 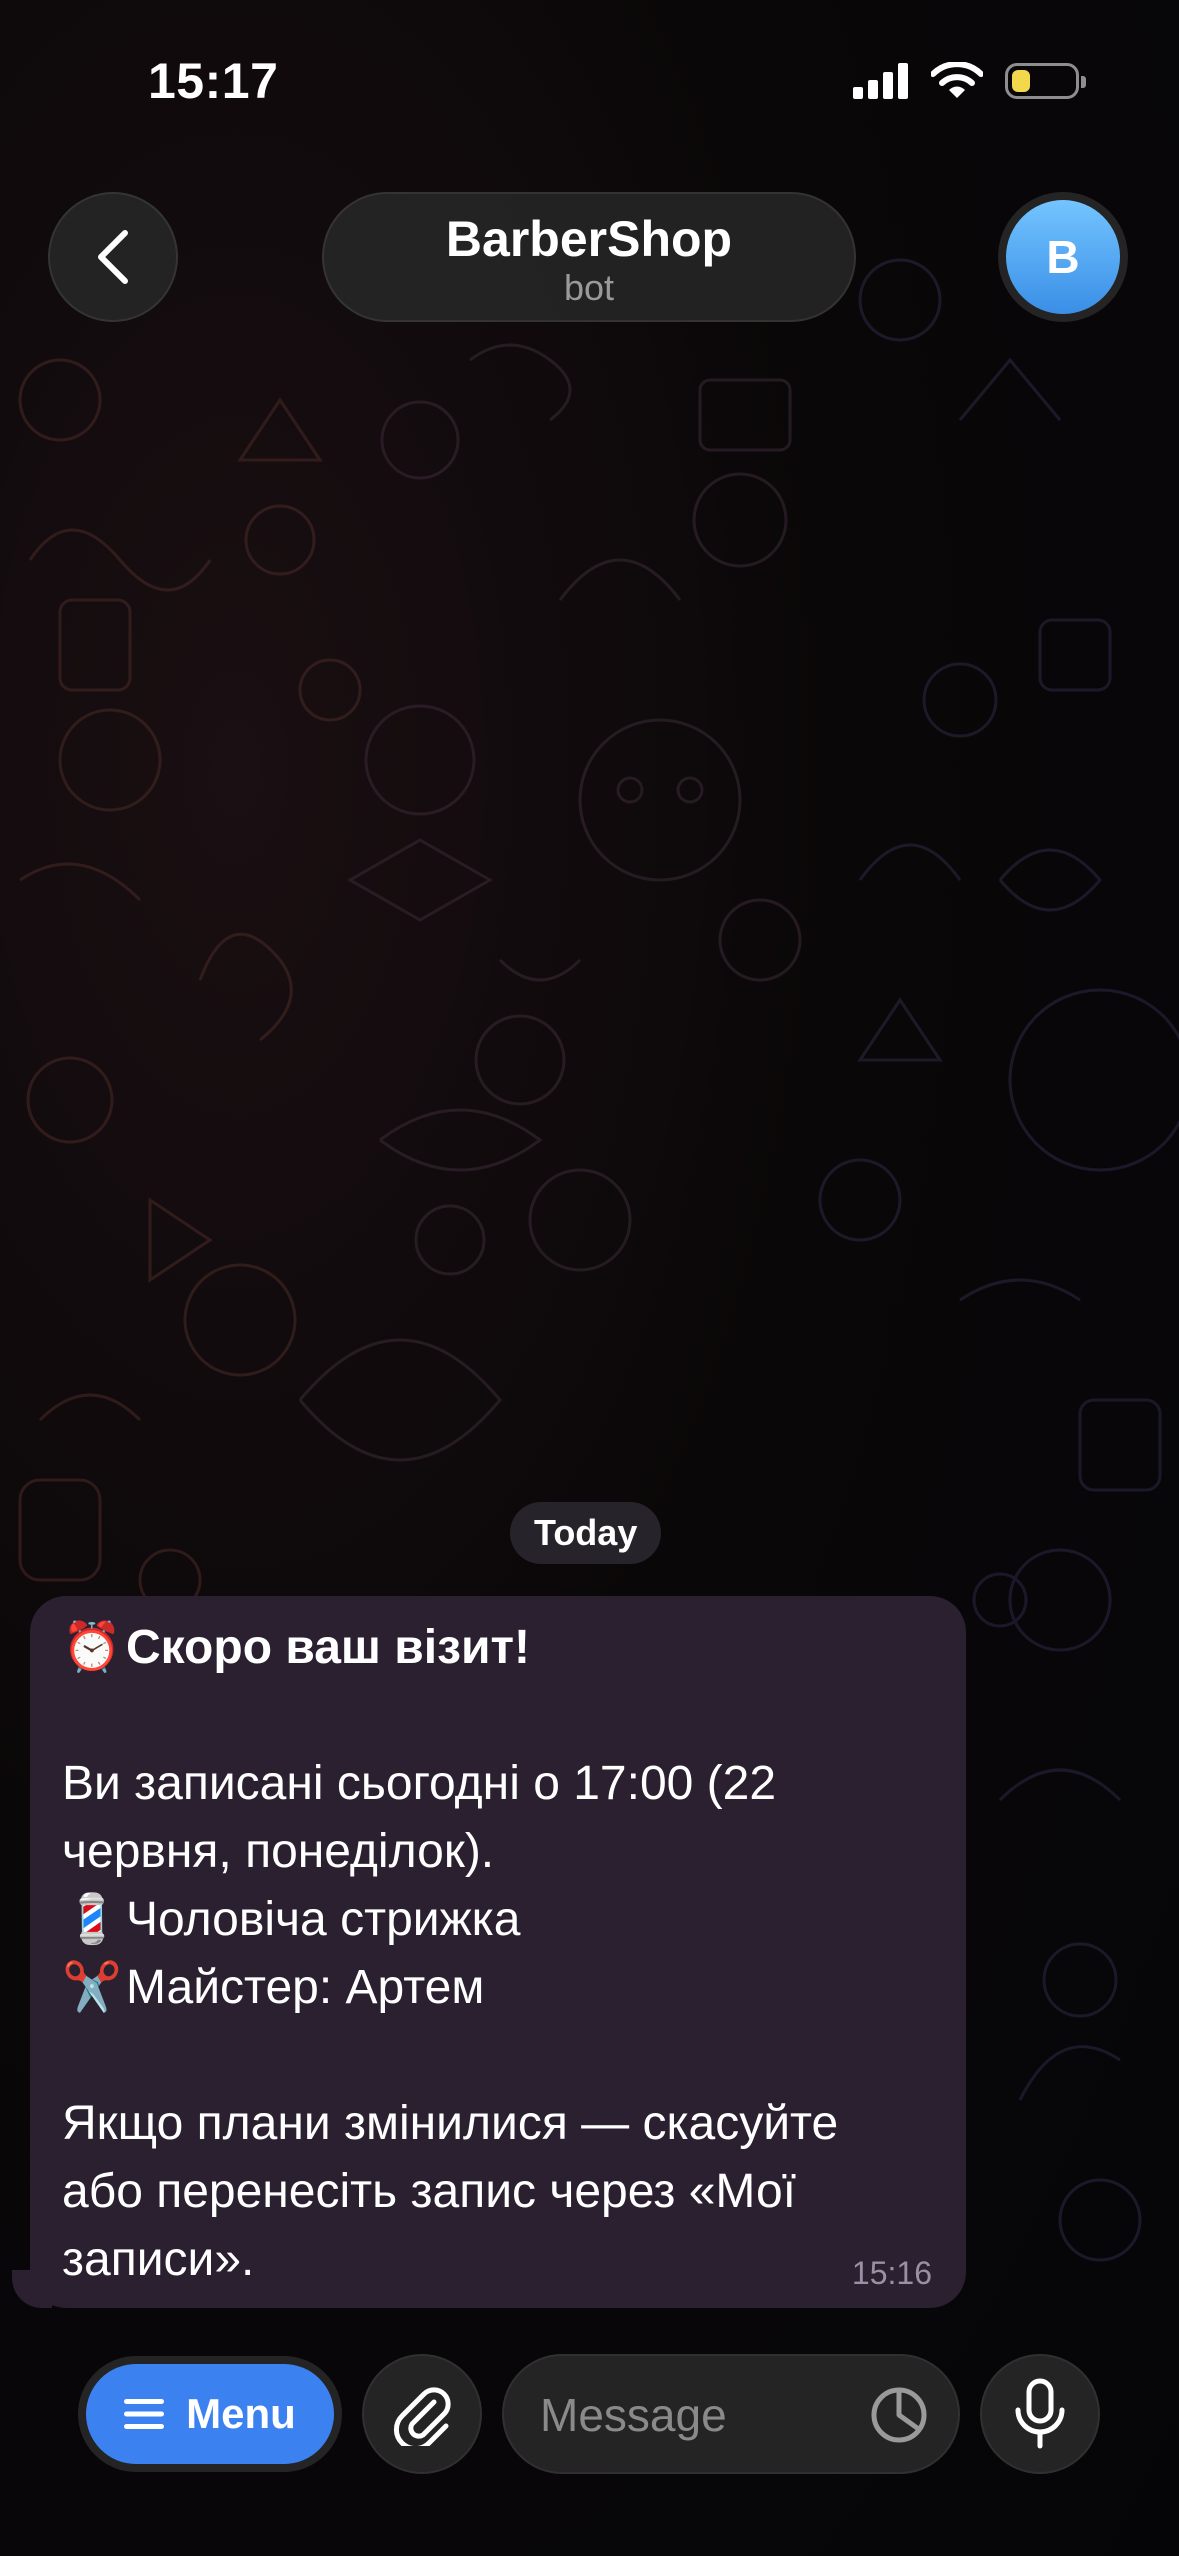 I want to click on message-service: Чоловіча стрижка, so click(x=323, y=1919).